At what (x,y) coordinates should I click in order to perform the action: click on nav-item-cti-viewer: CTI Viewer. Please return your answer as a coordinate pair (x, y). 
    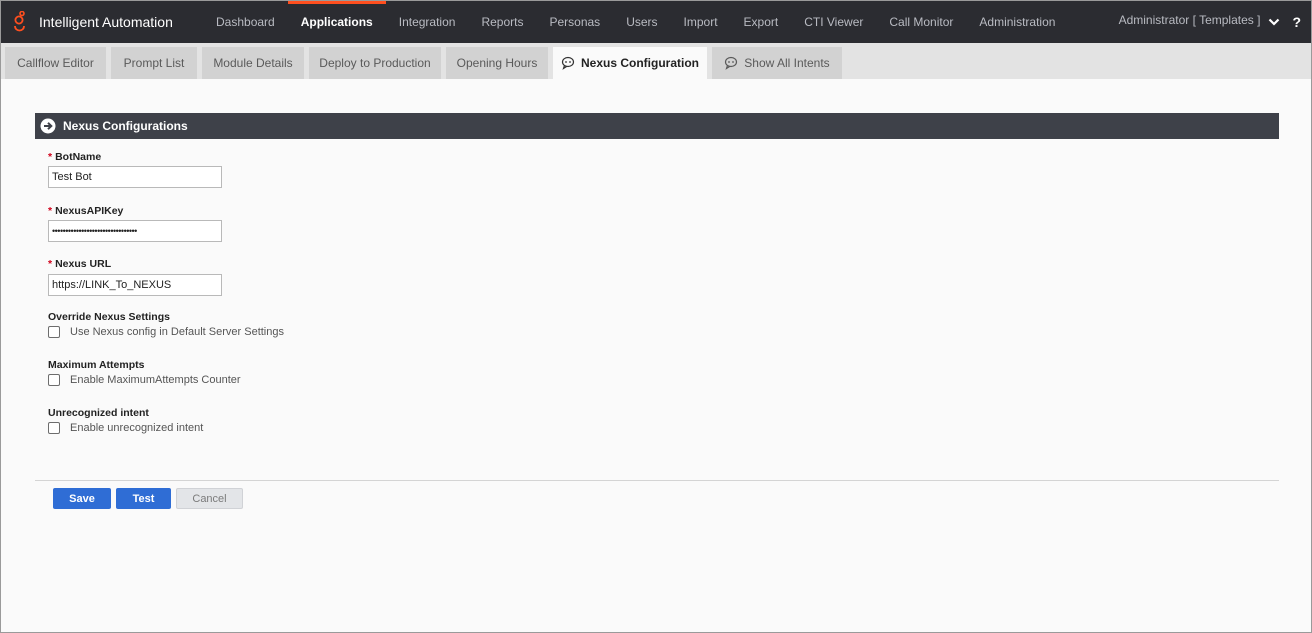
    Looking at the image, I should click on (833, 22).